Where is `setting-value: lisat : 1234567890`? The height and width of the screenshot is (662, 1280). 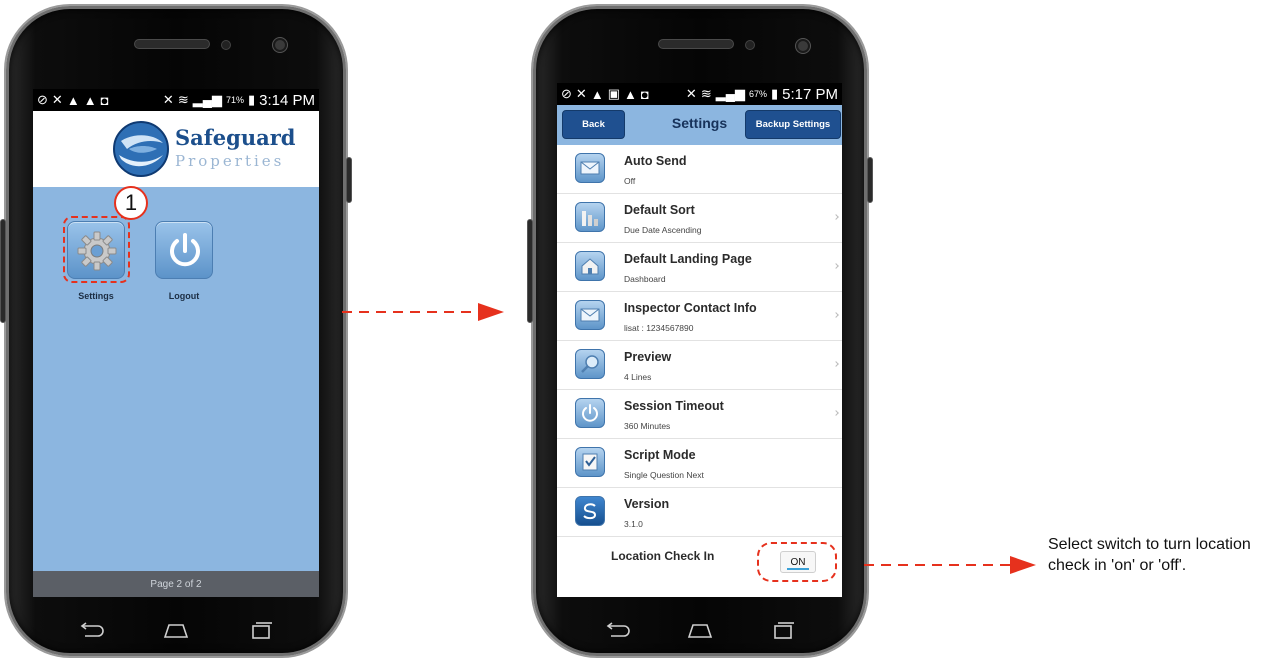
setting-value: lisat : 1234567890 is located at coordinates (659, 328).